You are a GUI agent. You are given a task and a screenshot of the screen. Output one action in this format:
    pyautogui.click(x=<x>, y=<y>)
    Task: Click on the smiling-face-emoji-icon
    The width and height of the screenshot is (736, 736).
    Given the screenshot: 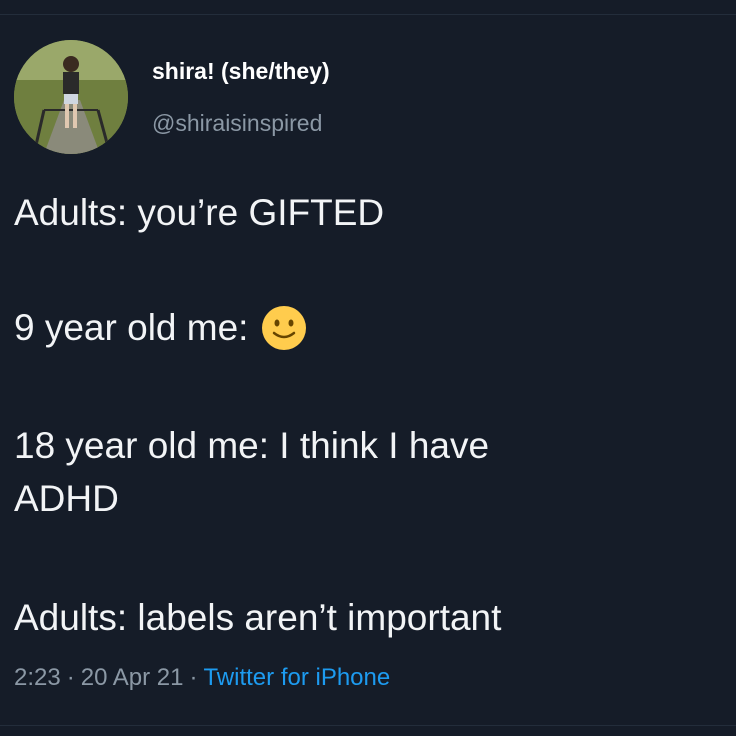 What is the action you would take?
    pyautogui.click(x=284, y=328)
    